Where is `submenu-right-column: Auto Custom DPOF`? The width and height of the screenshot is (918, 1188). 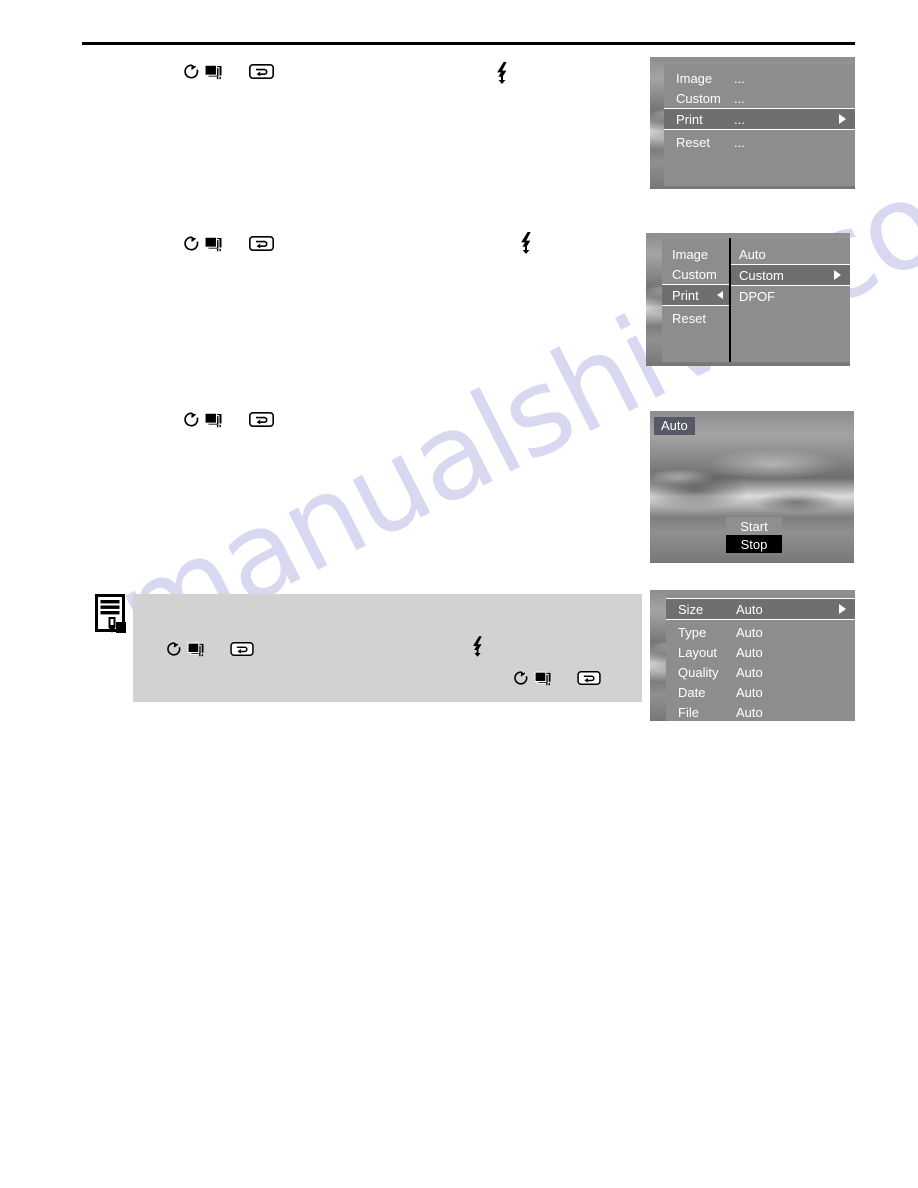 submenu-right-column: Auto Custom DPOF is located at coordinates (790, 275).